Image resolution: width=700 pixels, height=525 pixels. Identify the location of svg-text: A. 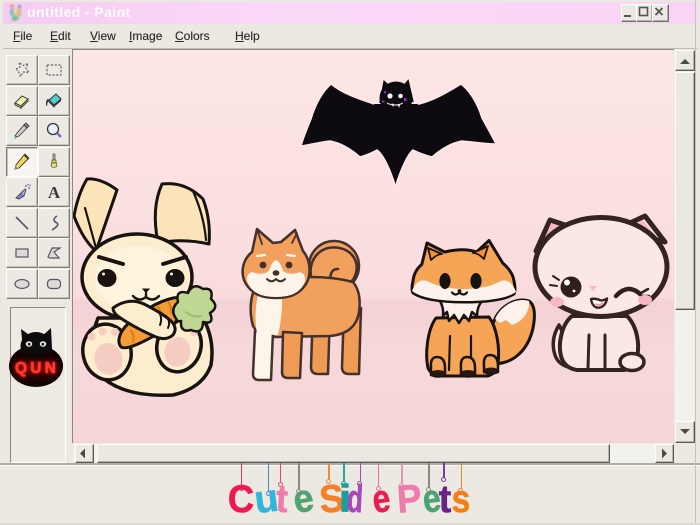
(54, 192).